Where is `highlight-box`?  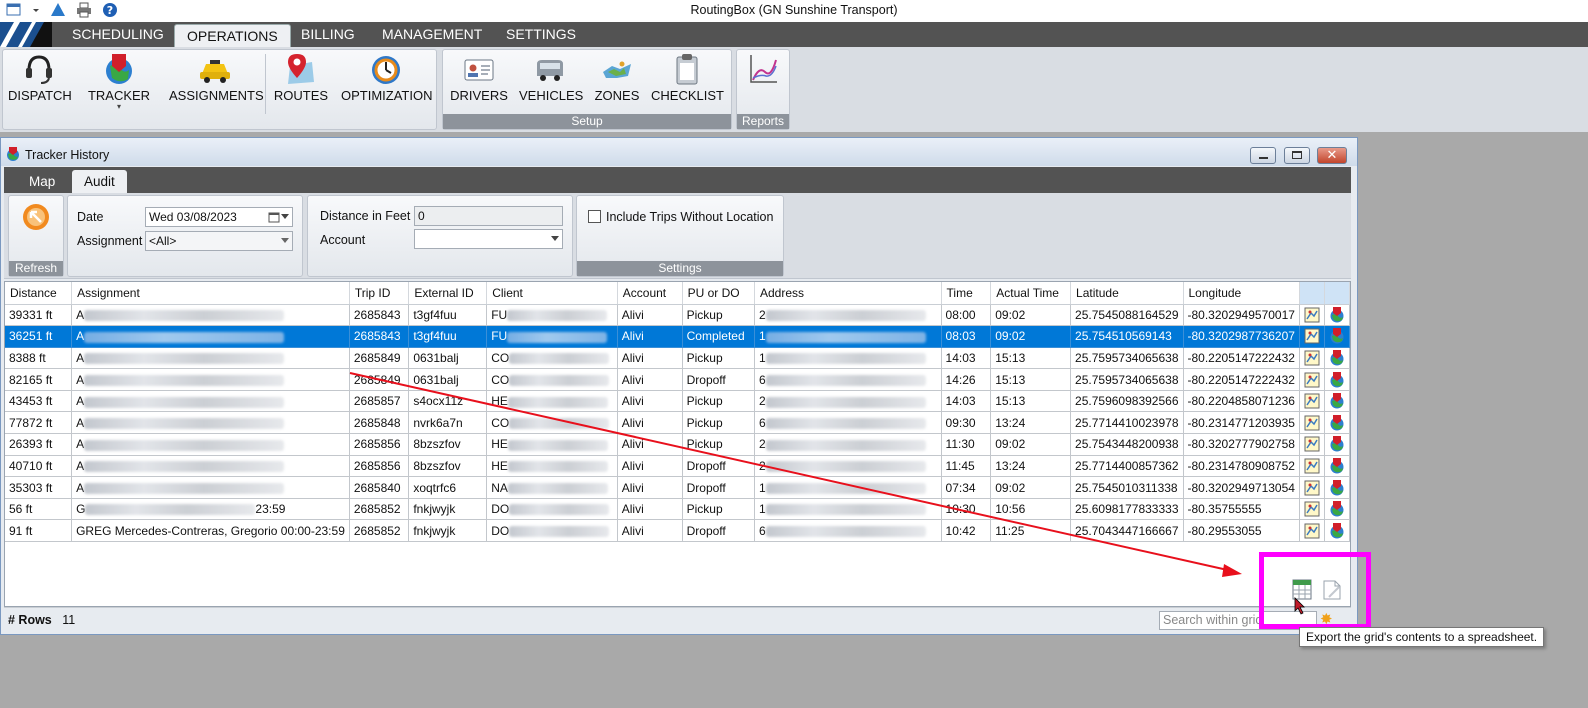 highlight-box is located at coordinates (1315, 590).